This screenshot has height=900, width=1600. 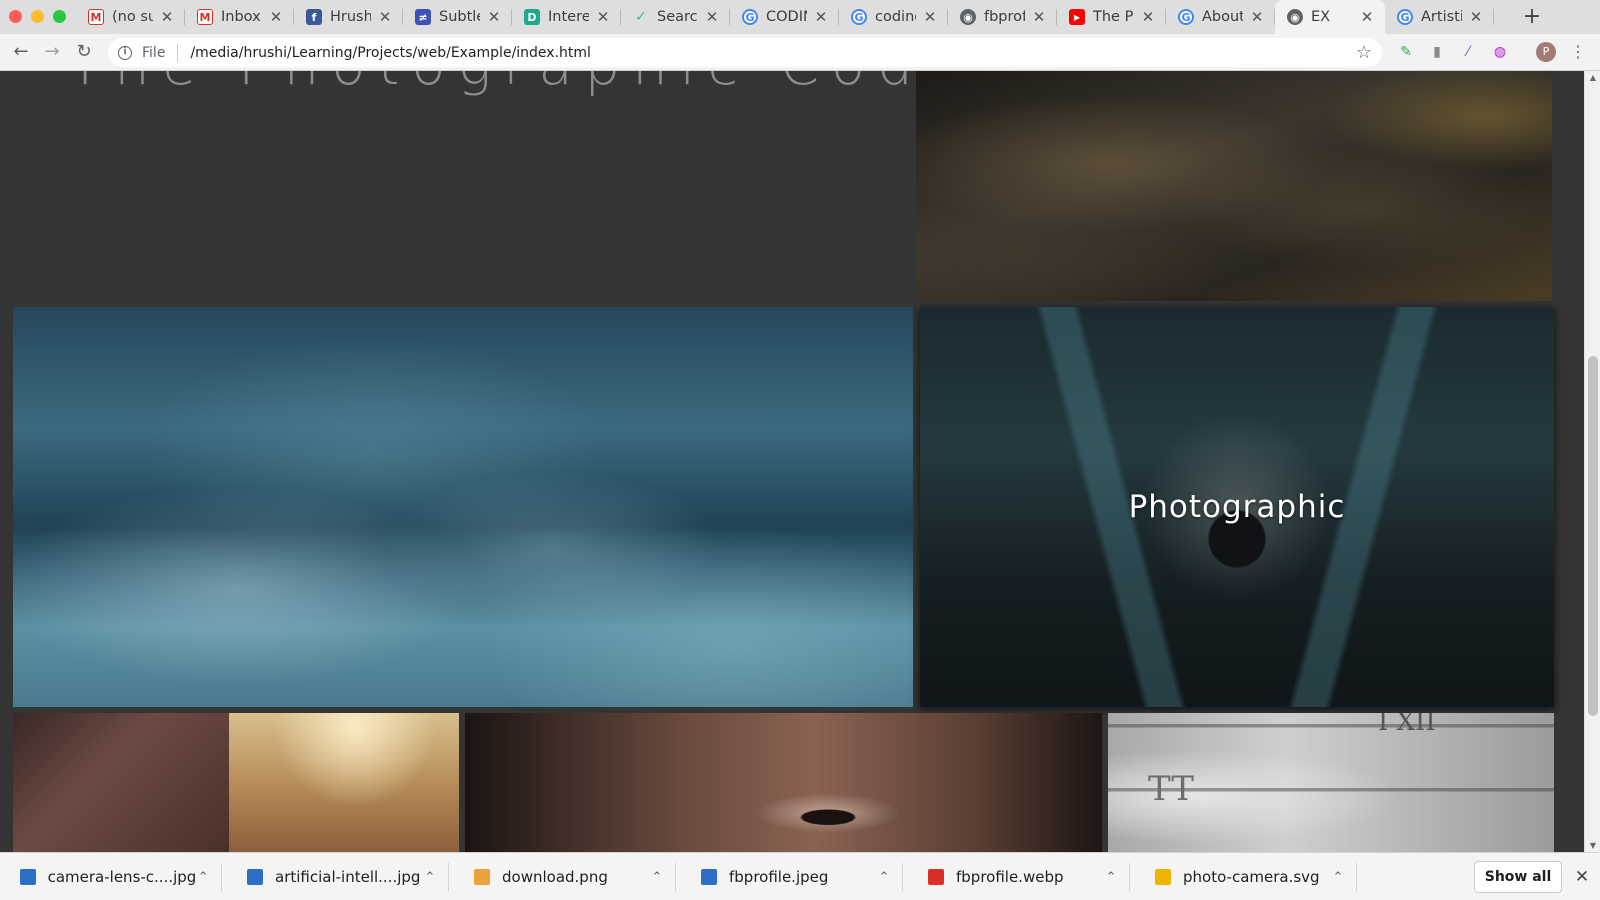 I want to click on download-filename: artificial-intell....jpg, so click(x=348, y=877).